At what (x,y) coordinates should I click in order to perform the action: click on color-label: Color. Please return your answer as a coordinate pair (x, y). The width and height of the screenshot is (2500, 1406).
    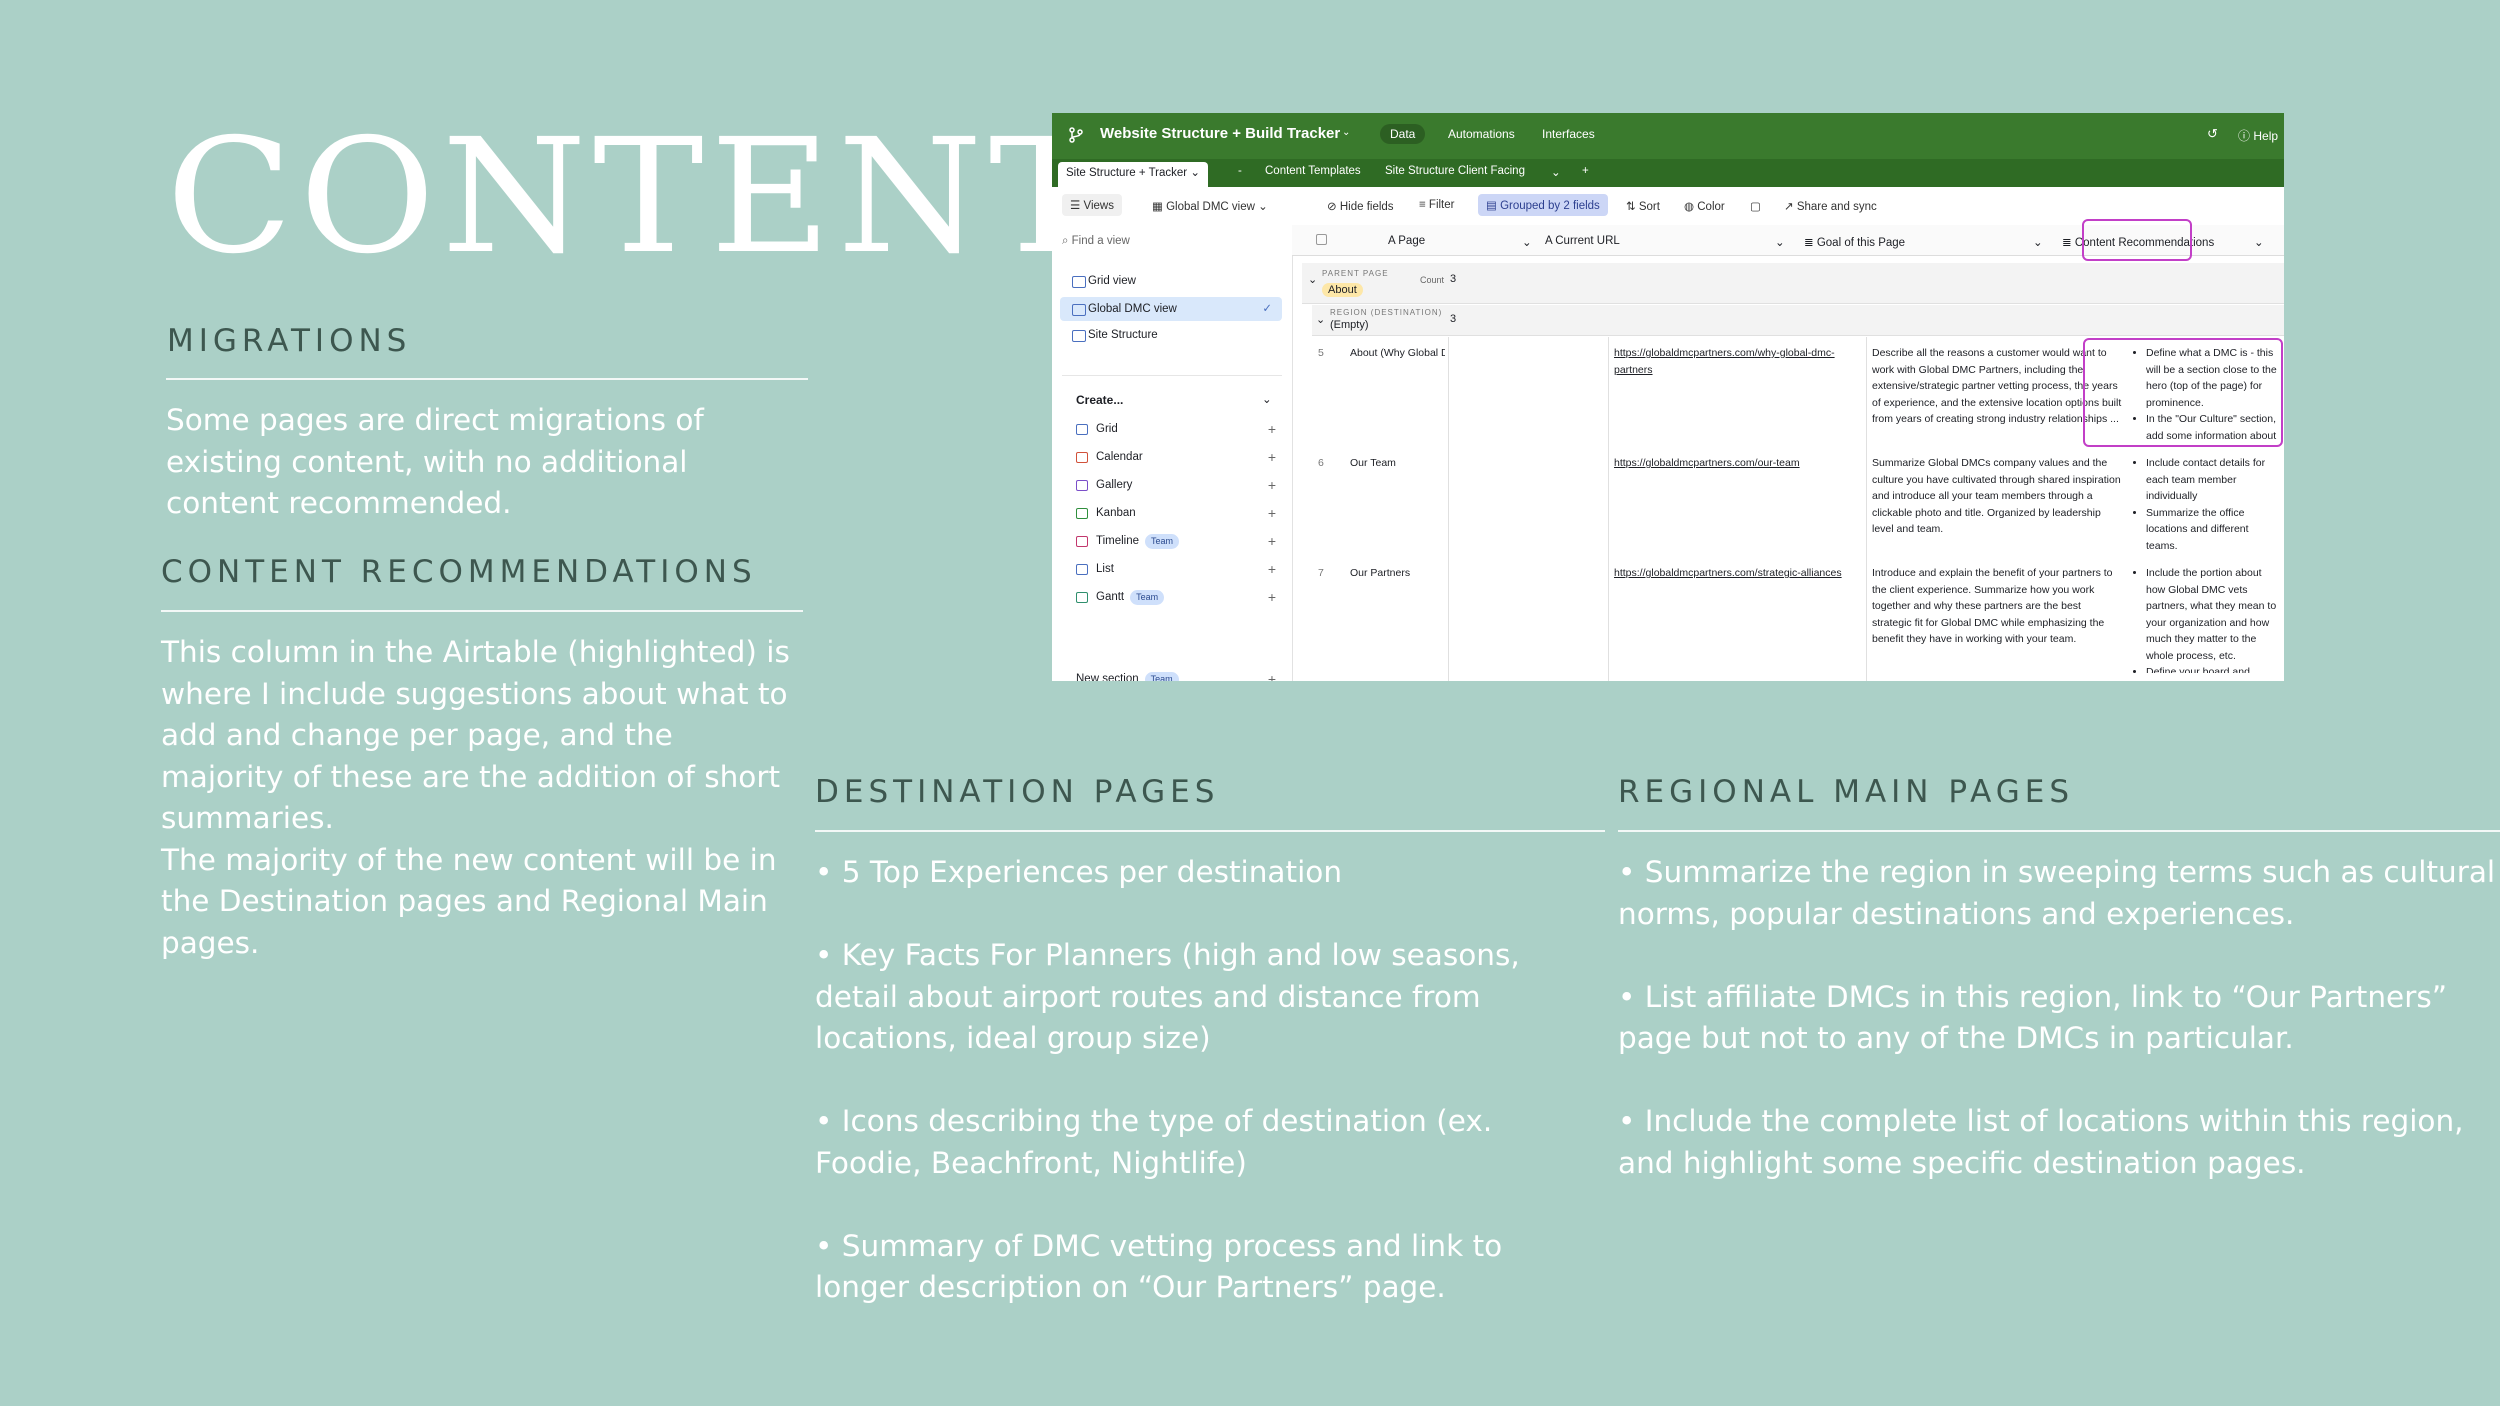
    Looking at the image, I should click on (1711, 207).